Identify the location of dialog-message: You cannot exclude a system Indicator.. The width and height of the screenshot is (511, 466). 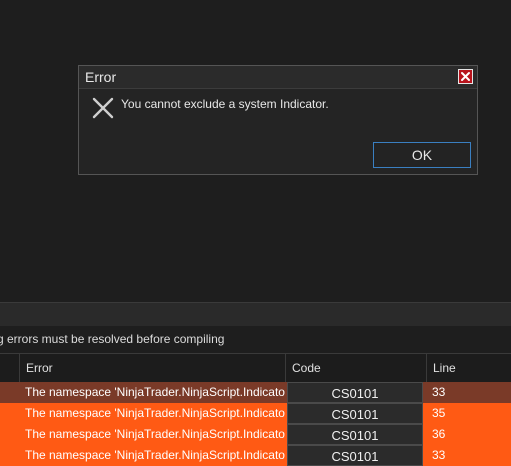
(225, 104).